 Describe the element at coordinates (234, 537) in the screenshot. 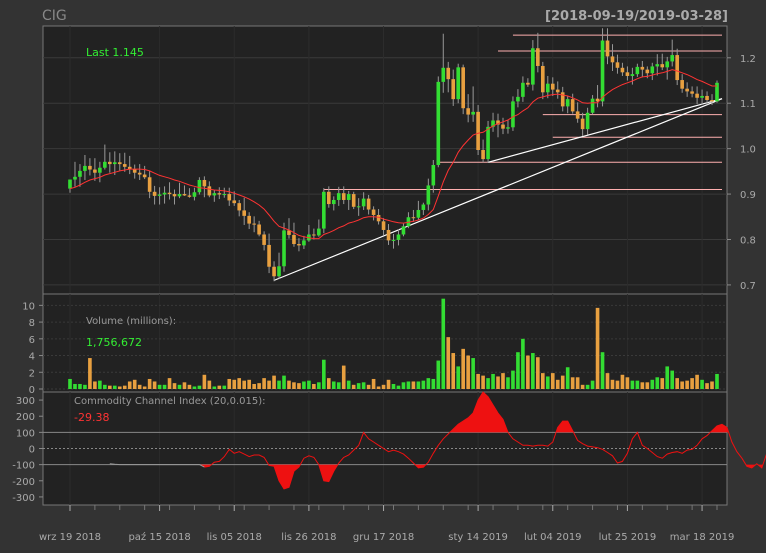

I see `x-tick-label: lis 05 2018` at that location.